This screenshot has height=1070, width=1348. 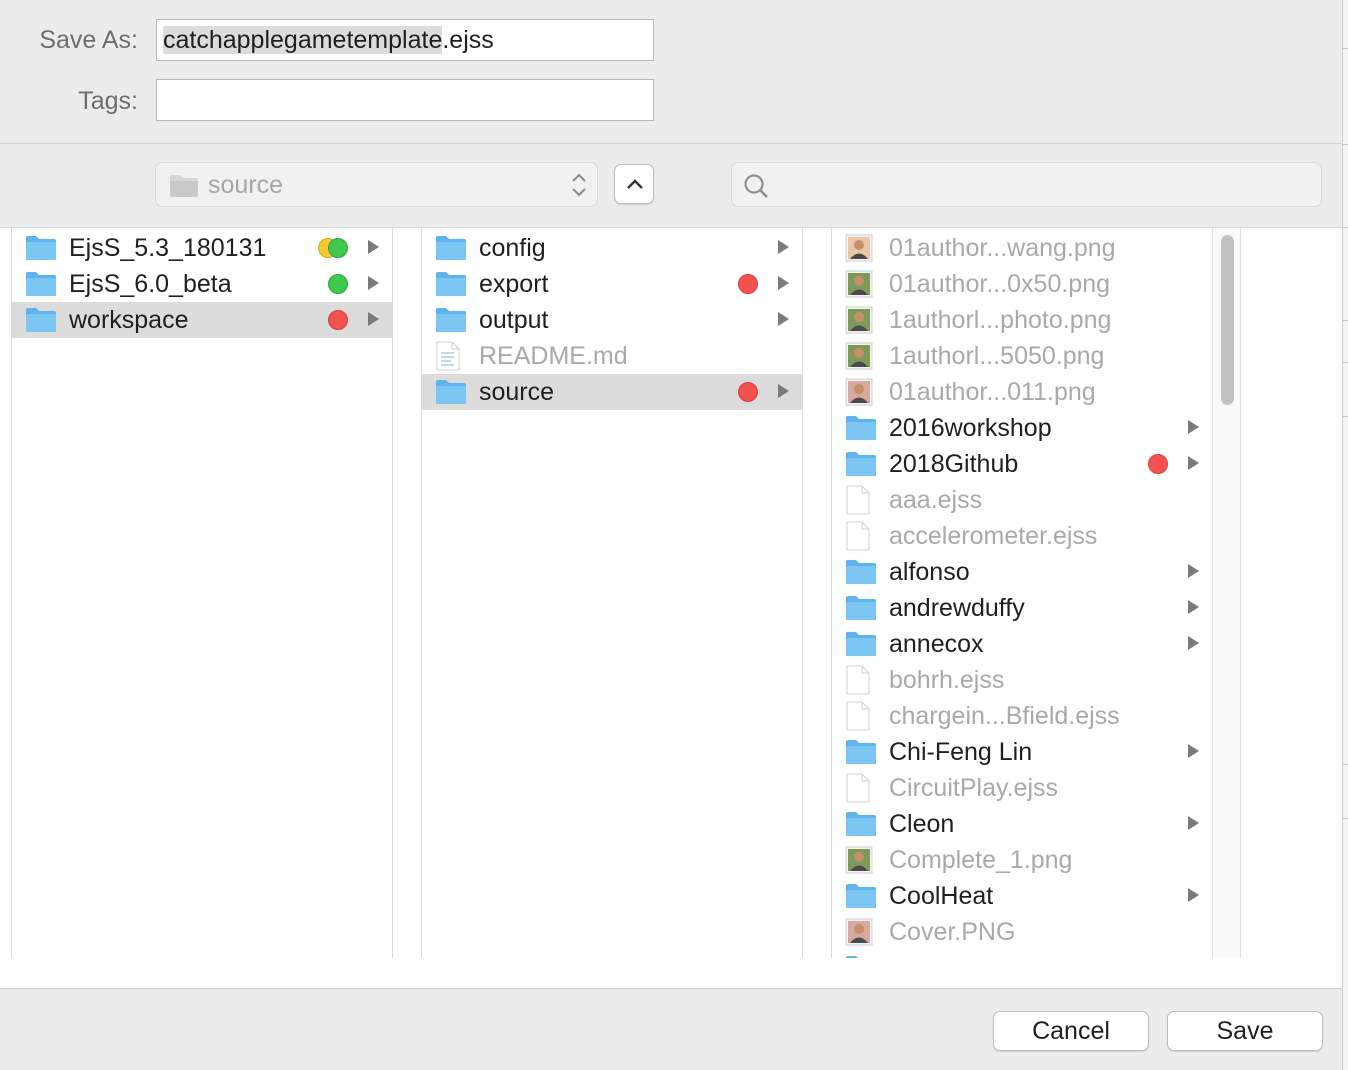 What do you see at coordinates (936, 644) in the screenshot?
I see `item-name: annecox` at bounding box center [936, 644].